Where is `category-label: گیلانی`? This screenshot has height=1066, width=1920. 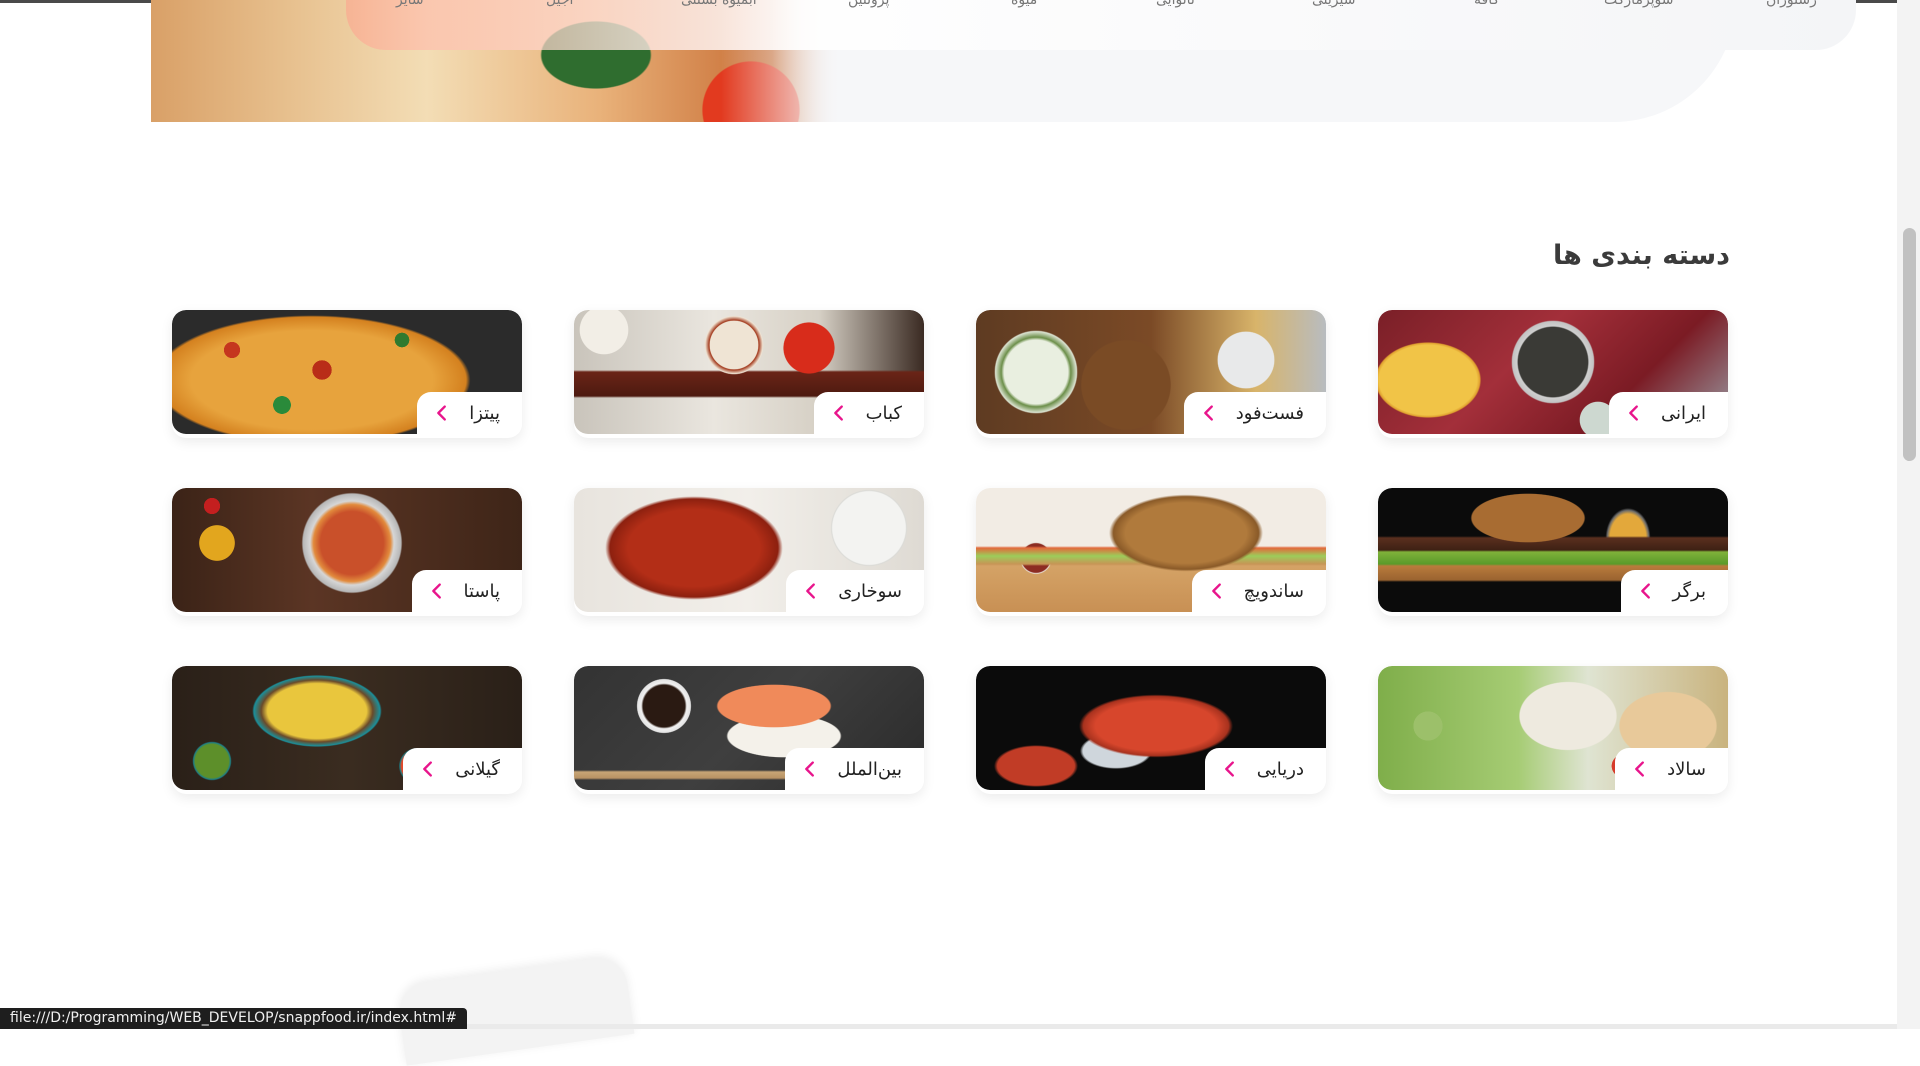 category-label: گیلانی is located at coordinates (477, 769).